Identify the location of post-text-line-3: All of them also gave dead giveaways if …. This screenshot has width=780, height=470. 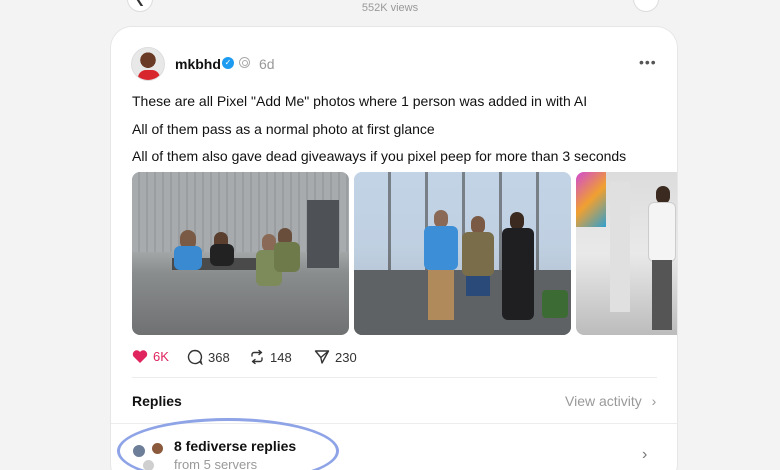
(379, 156).